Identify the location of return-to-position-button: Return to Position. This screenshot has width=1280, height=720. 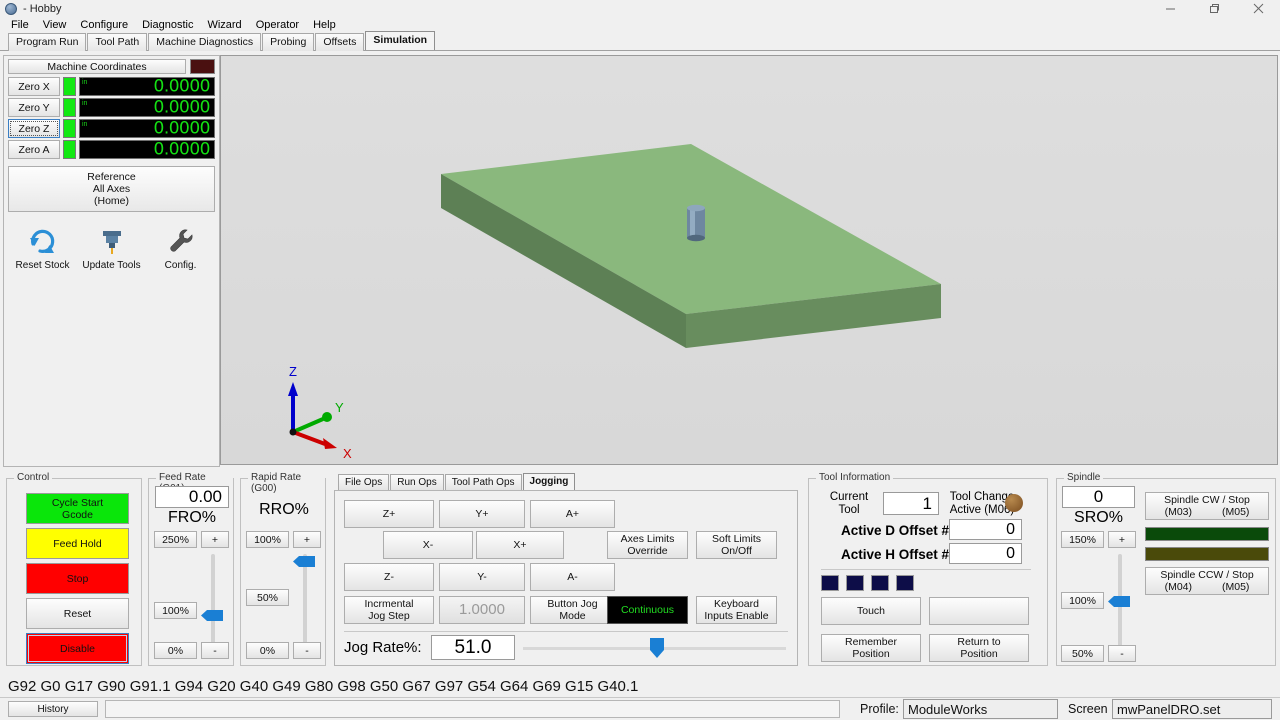
(979, 648).